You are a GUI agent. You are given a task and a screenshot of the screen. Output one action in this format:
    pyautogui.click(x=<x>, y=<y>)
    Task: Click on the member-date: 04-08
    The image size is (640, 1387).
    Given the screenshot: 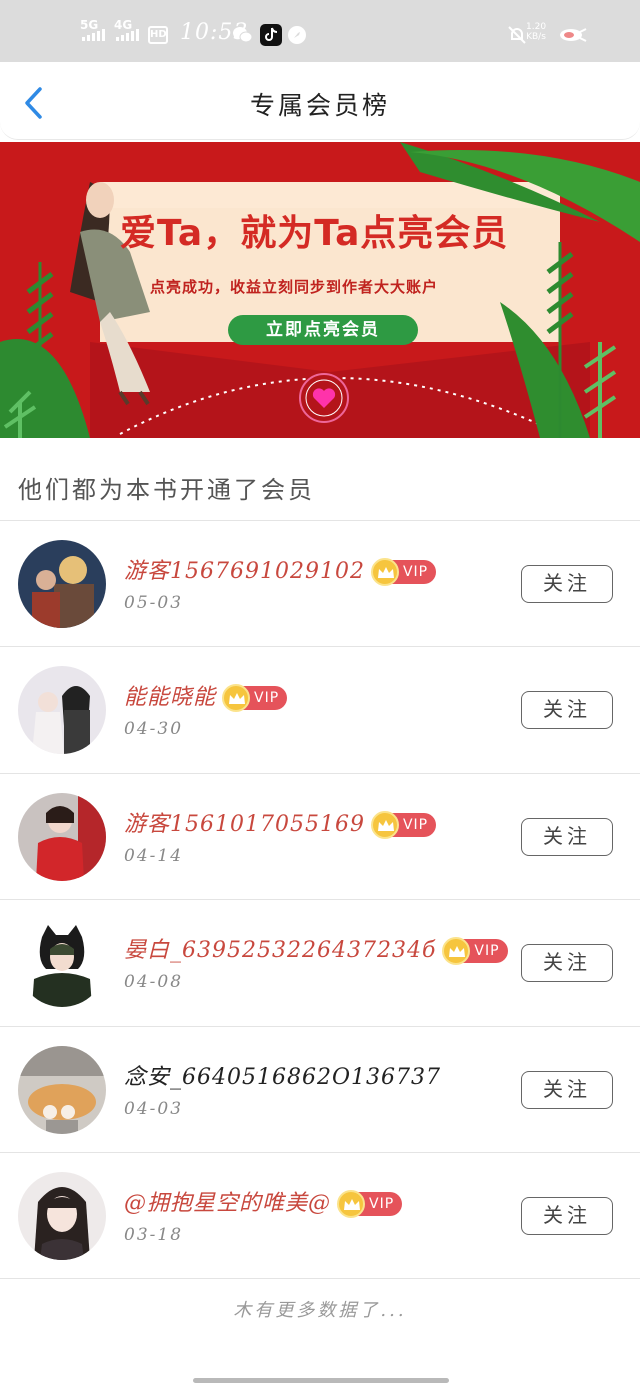 What is the action you would take?
    pyautogui.click(x=154, y=982)
    